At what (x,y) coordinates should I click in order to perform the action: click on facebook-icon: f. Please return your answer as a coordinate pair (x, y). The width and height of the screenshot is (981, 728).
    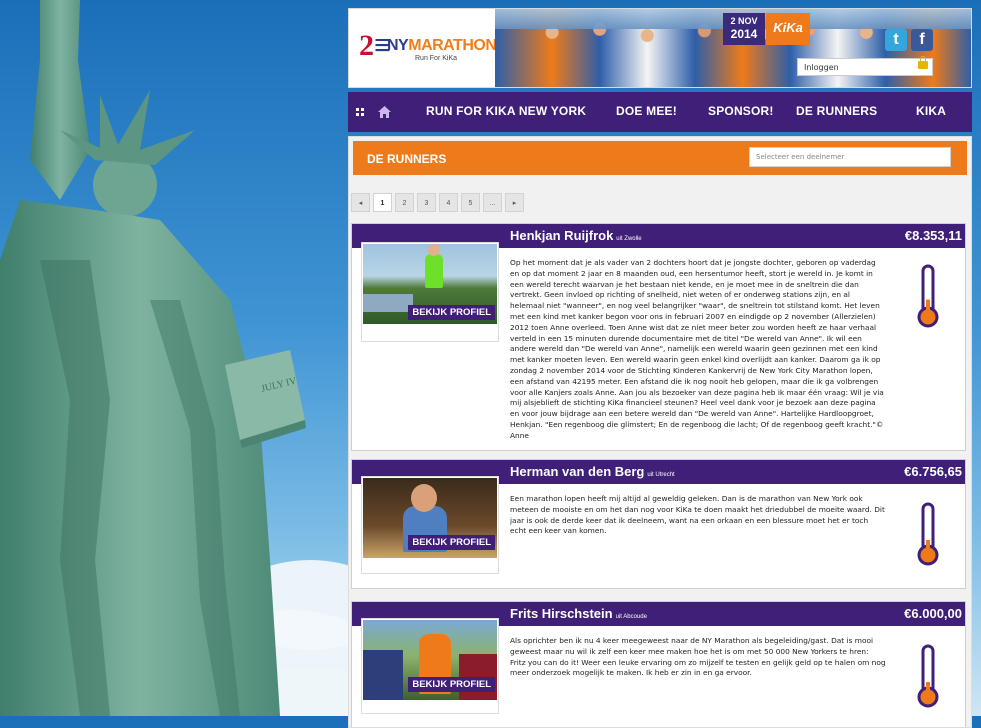
    Looking at the image, I should click on (922, 40).